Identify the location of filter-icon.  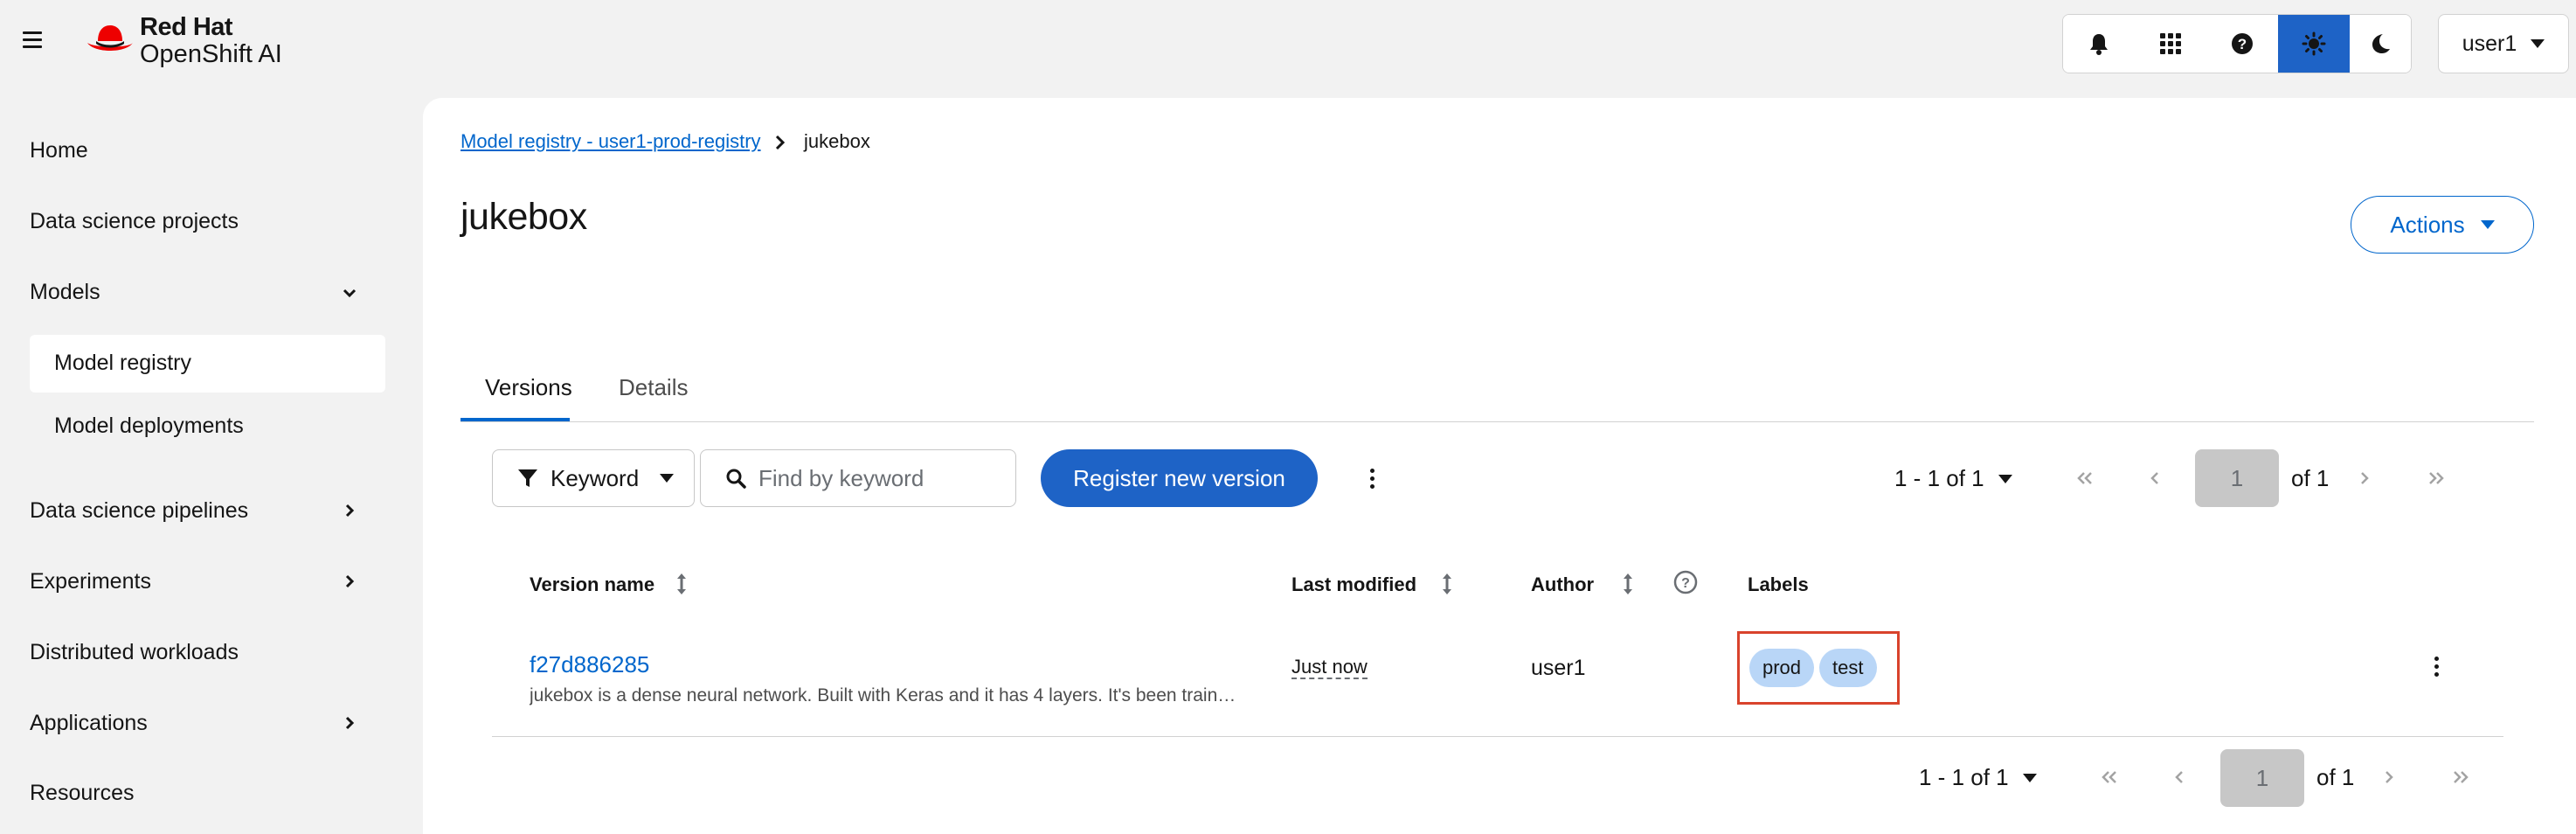
(527, 478).